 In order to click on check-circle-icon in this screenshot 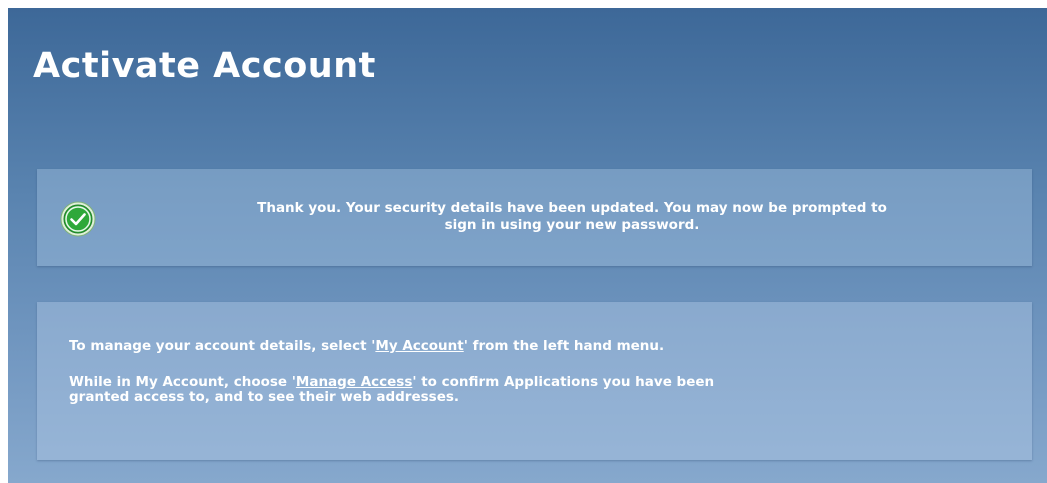, I will do `click(78, 219)`.